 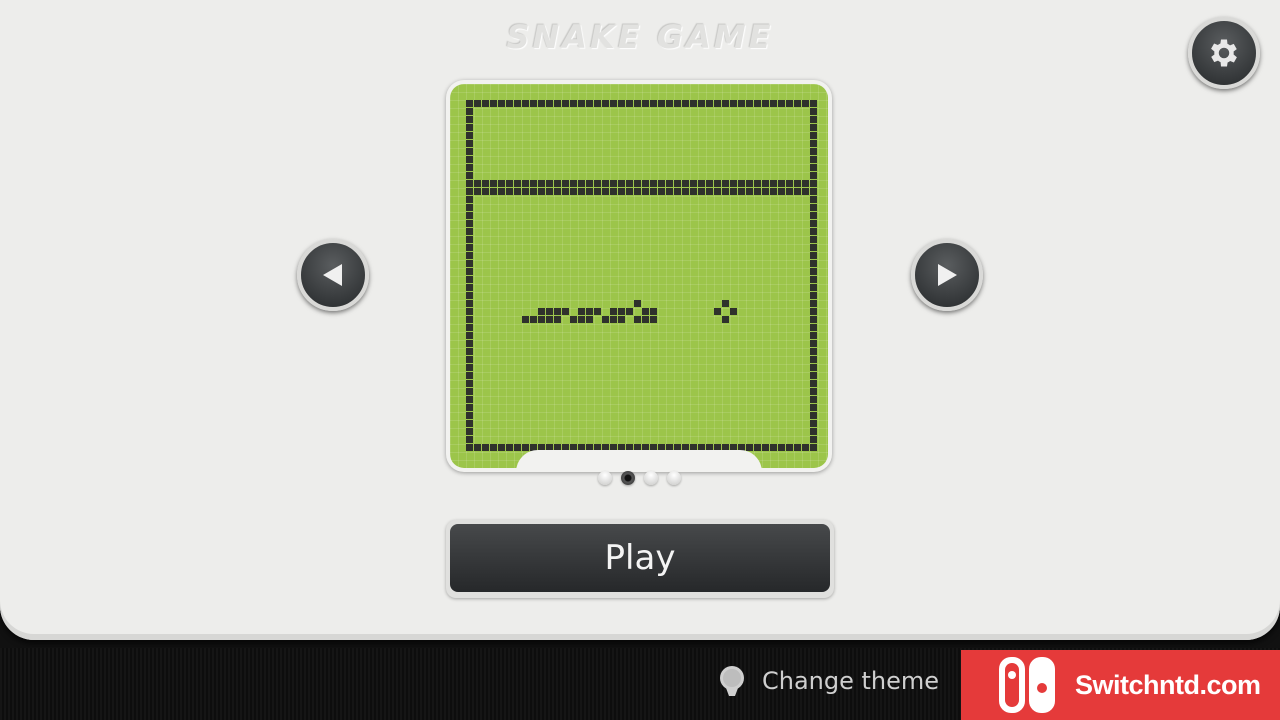 I want to click on change-theme-button: Change theme, so click(x=827, y=681).